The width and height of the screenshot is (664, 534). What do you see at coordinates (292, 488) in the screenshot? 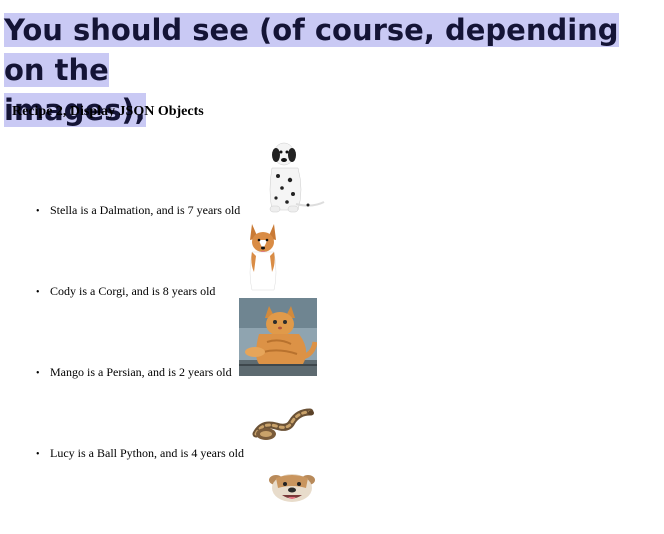
I see `bulldog-image` at bounding box center [292, 488].